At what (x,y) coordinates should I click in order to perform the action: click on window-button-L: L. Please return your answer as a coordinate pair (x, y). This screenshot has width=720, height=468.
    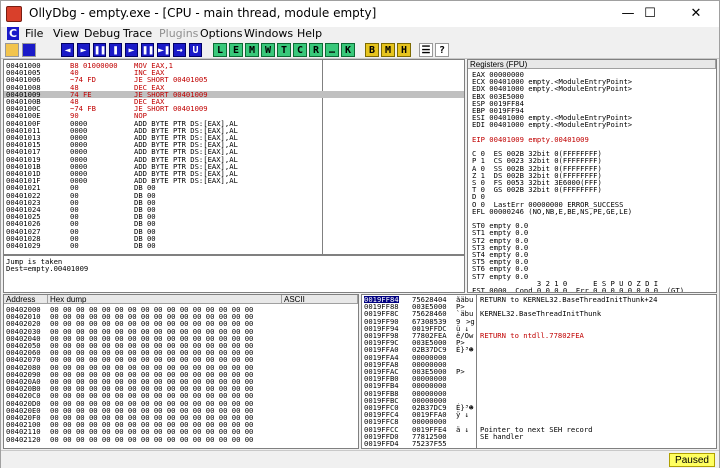
    Looking at the image, I should click on (220, 50).